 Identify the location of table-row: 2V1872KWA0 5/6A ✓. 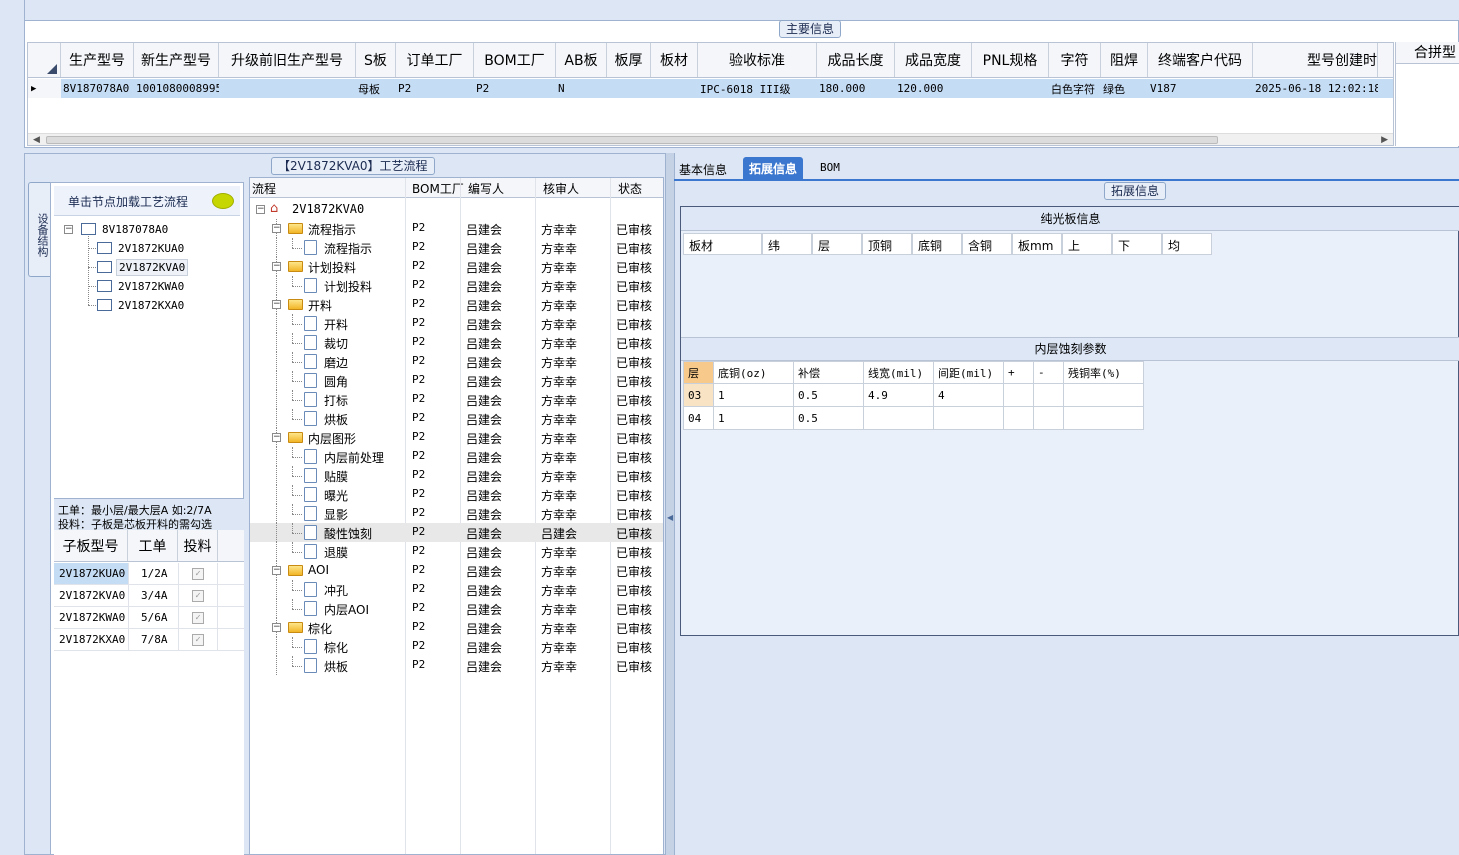
(149, 618).